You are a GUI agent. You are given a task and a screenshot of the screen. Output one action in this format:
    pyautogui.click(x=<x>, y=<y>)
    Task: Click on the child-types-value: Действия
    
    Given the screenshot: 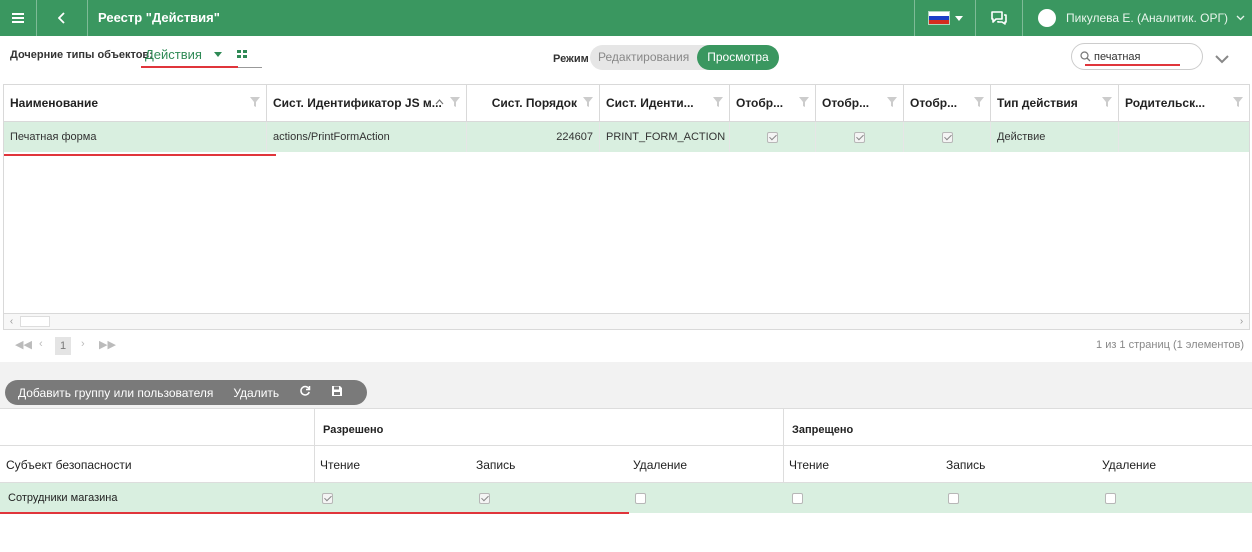 What is the action you would take?
    pyautogui.click(x=173, y=54)
    